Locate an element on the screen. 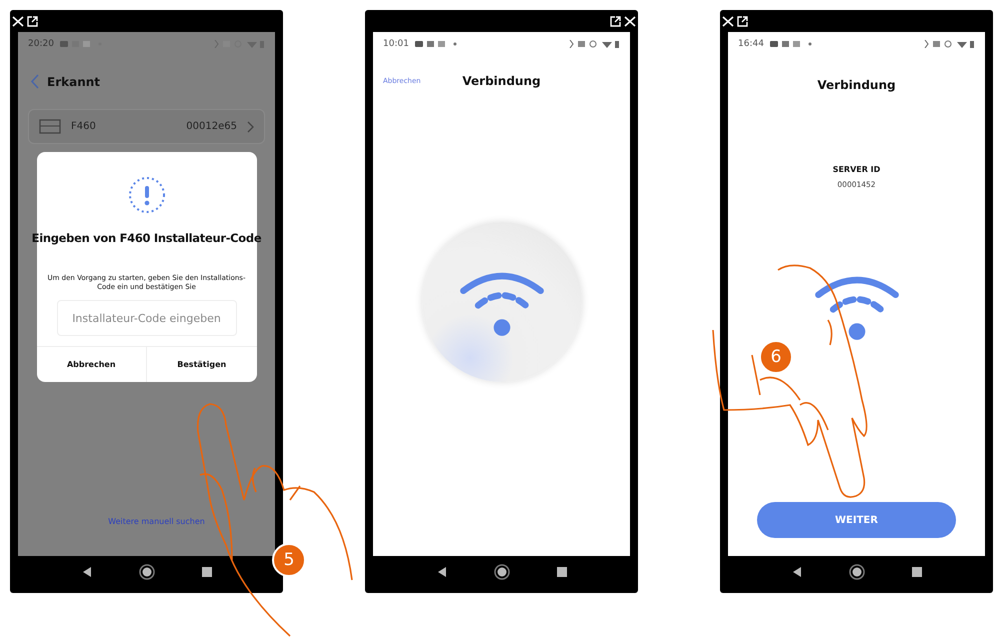 This screenshot has width=998, height=637. status-time: 10:01 is located at coordinates (396, 44).